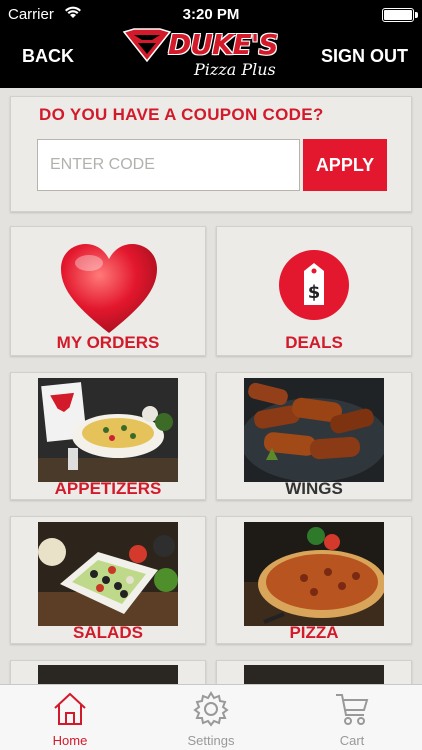 The height and width of the screenshot is (750, 422). Describe the element at coordinates (235, 69) in the screenshot. I see `logo-sub-text: Pizza Plus` at that location.